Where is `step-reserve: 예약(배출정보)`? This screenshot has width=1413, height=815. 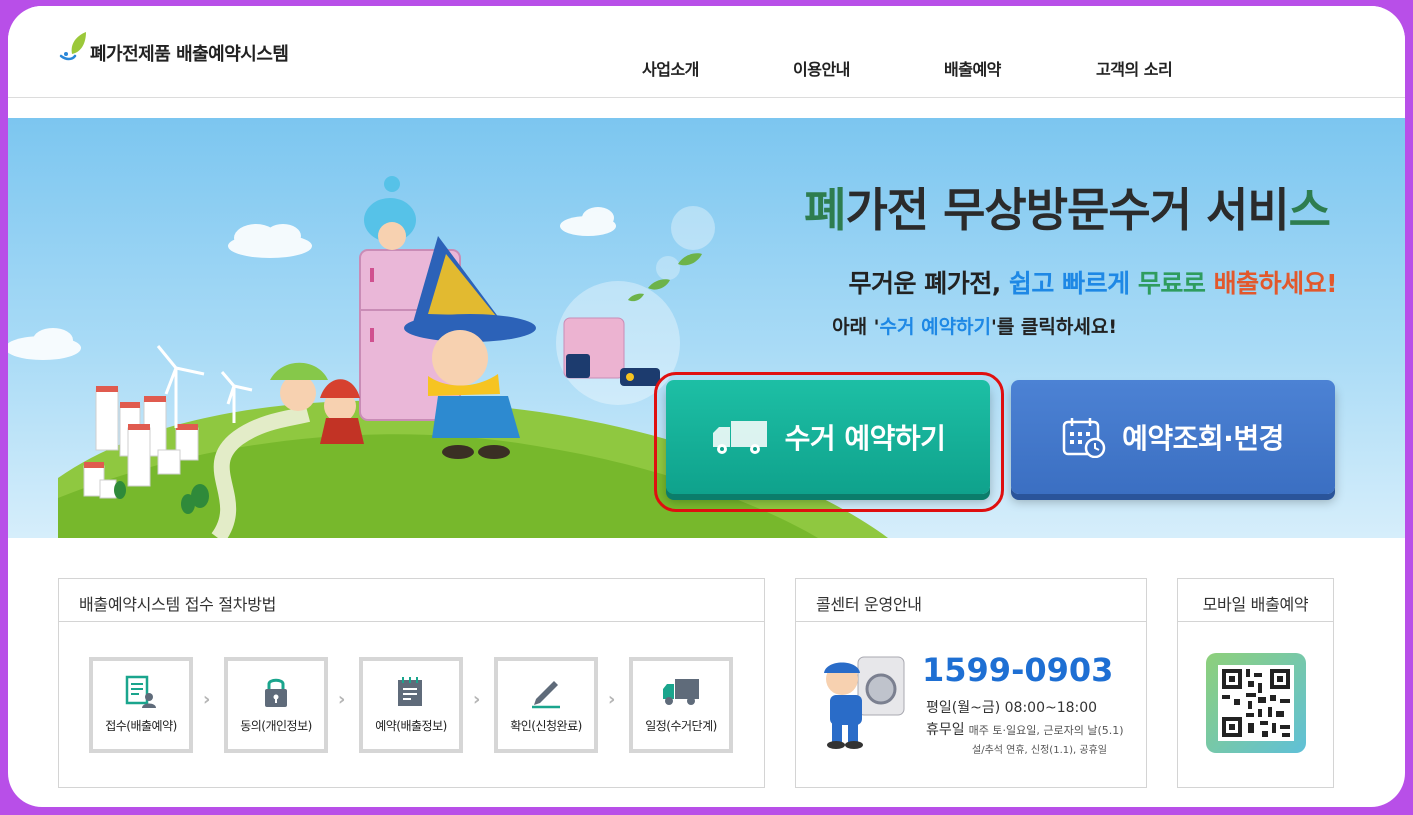
step-reserve: 예약(배출정보) is located at coordinates (411, 705).